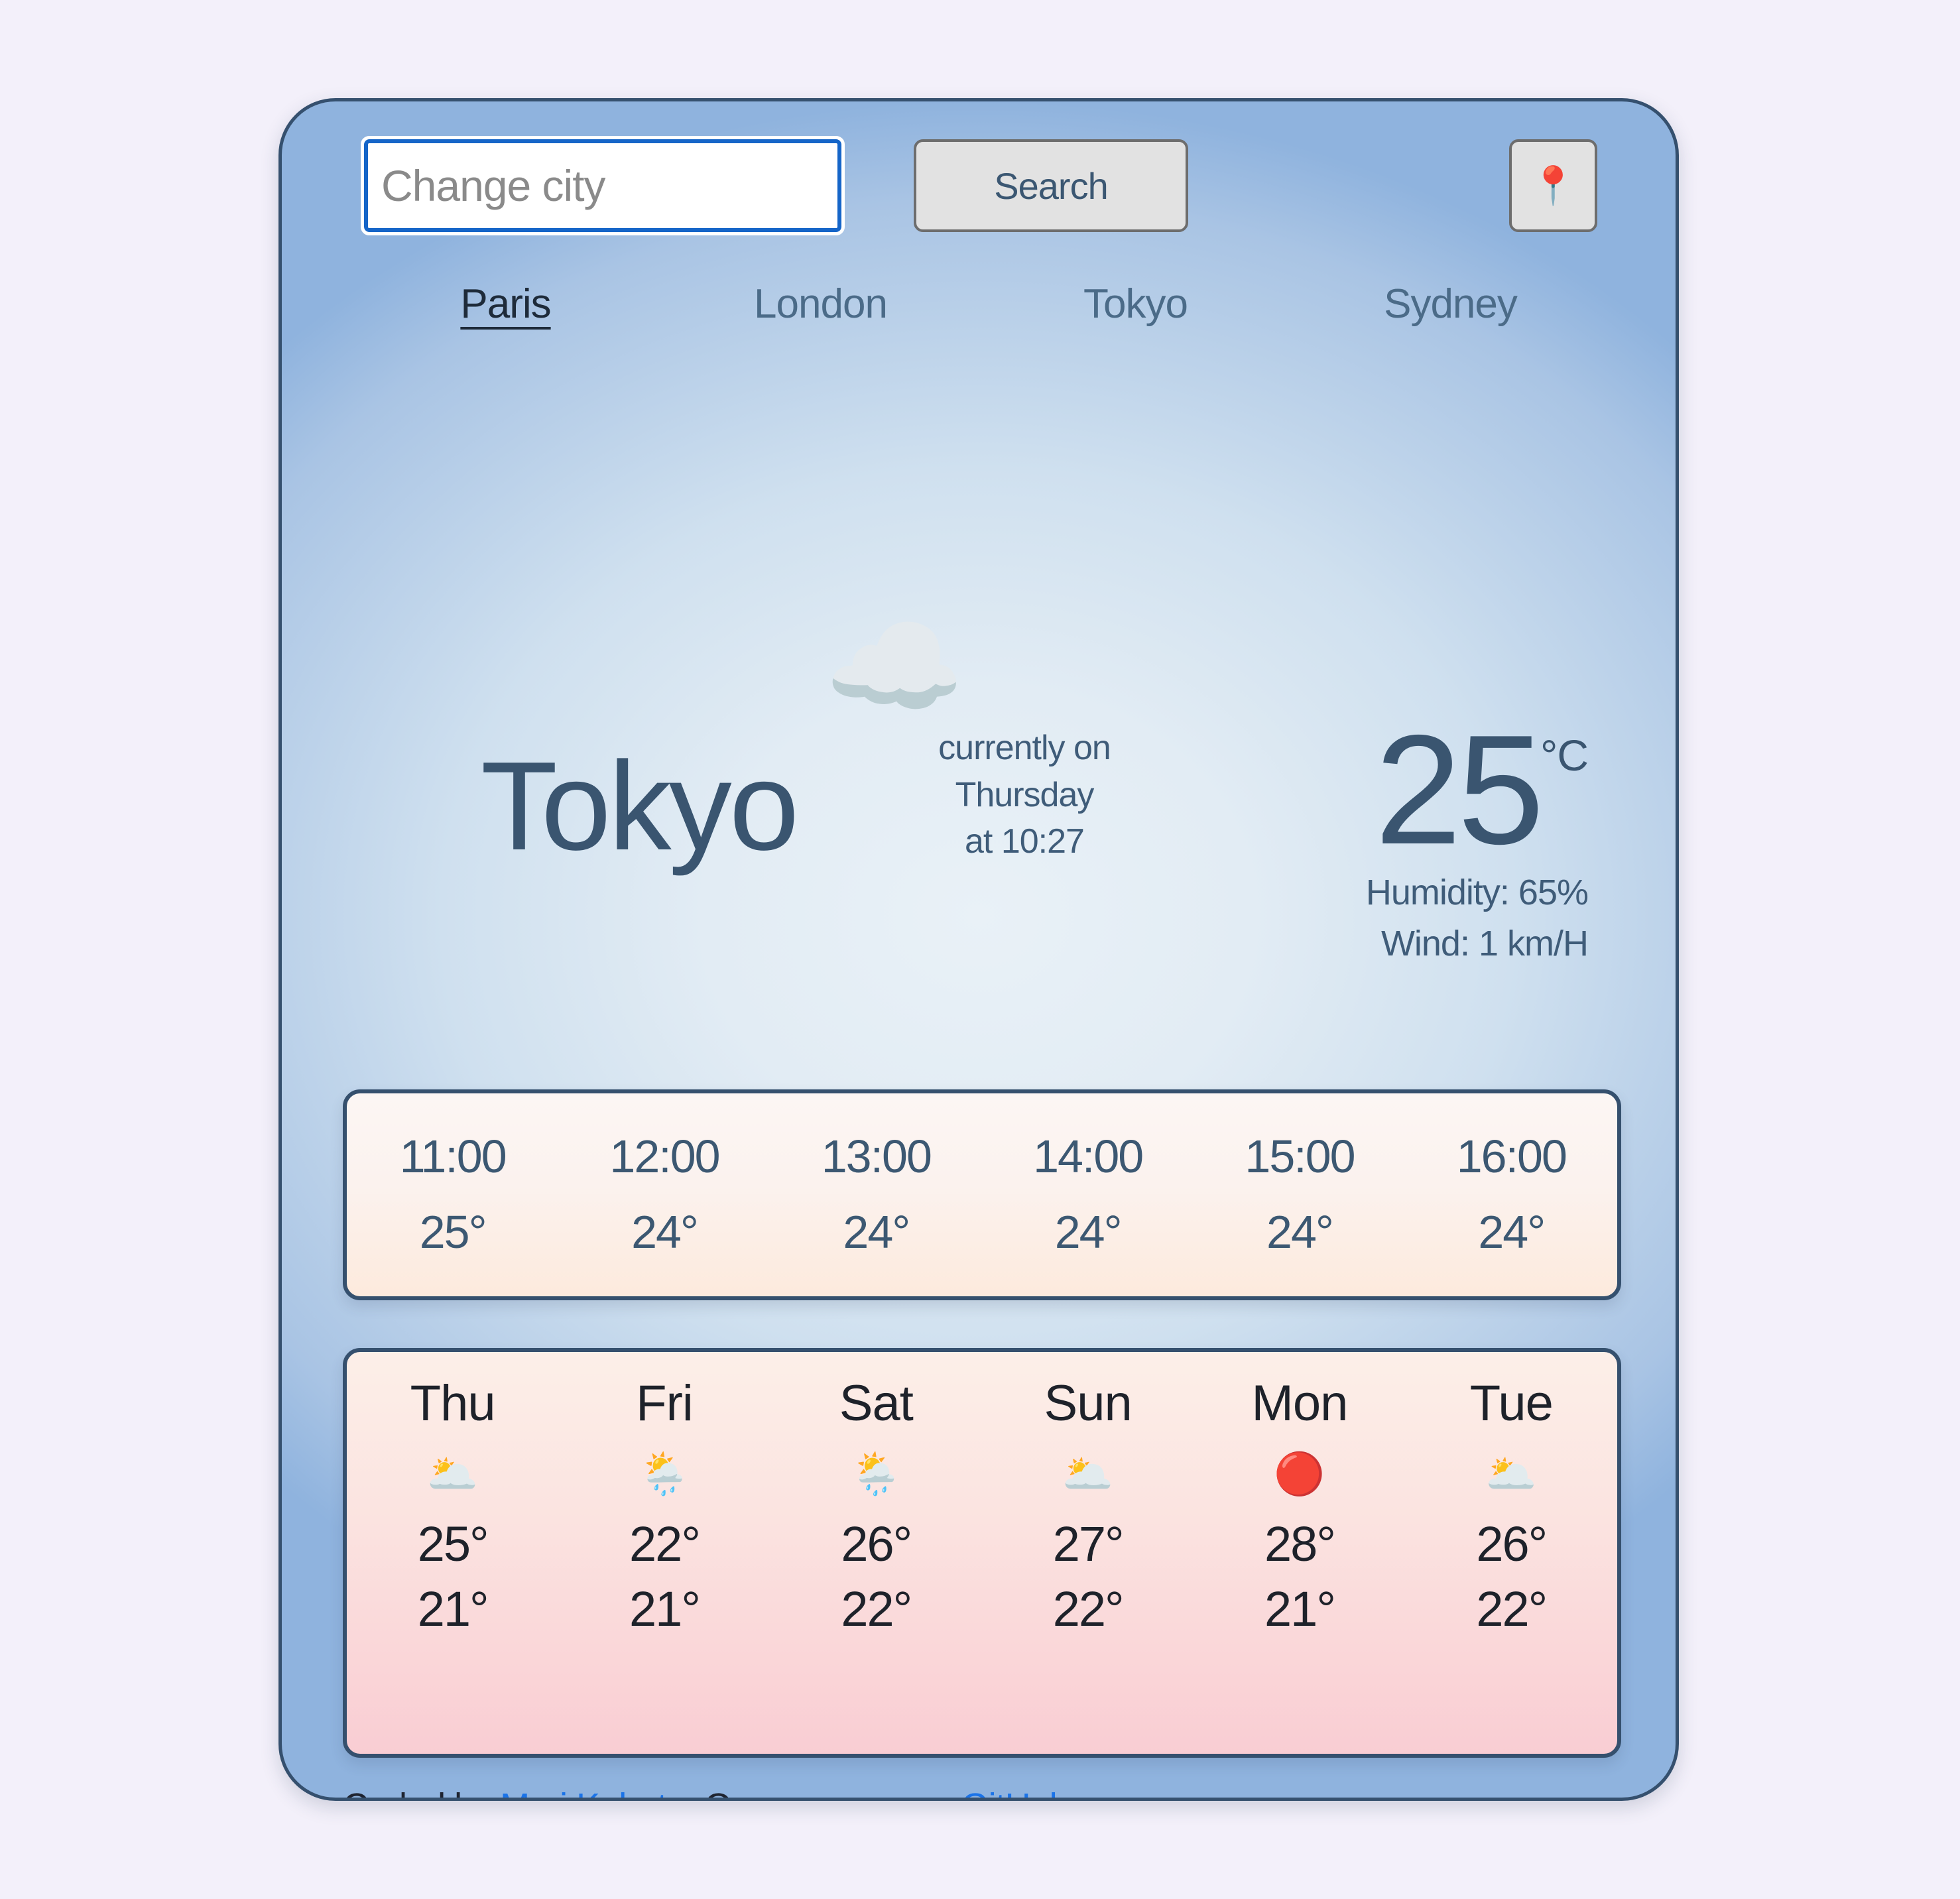 This screenshot has height=1899, width=1960. Describe the element at coordinates (422, 1792) in the screenshot. I see `footer-prefix: Coded by` at that location.